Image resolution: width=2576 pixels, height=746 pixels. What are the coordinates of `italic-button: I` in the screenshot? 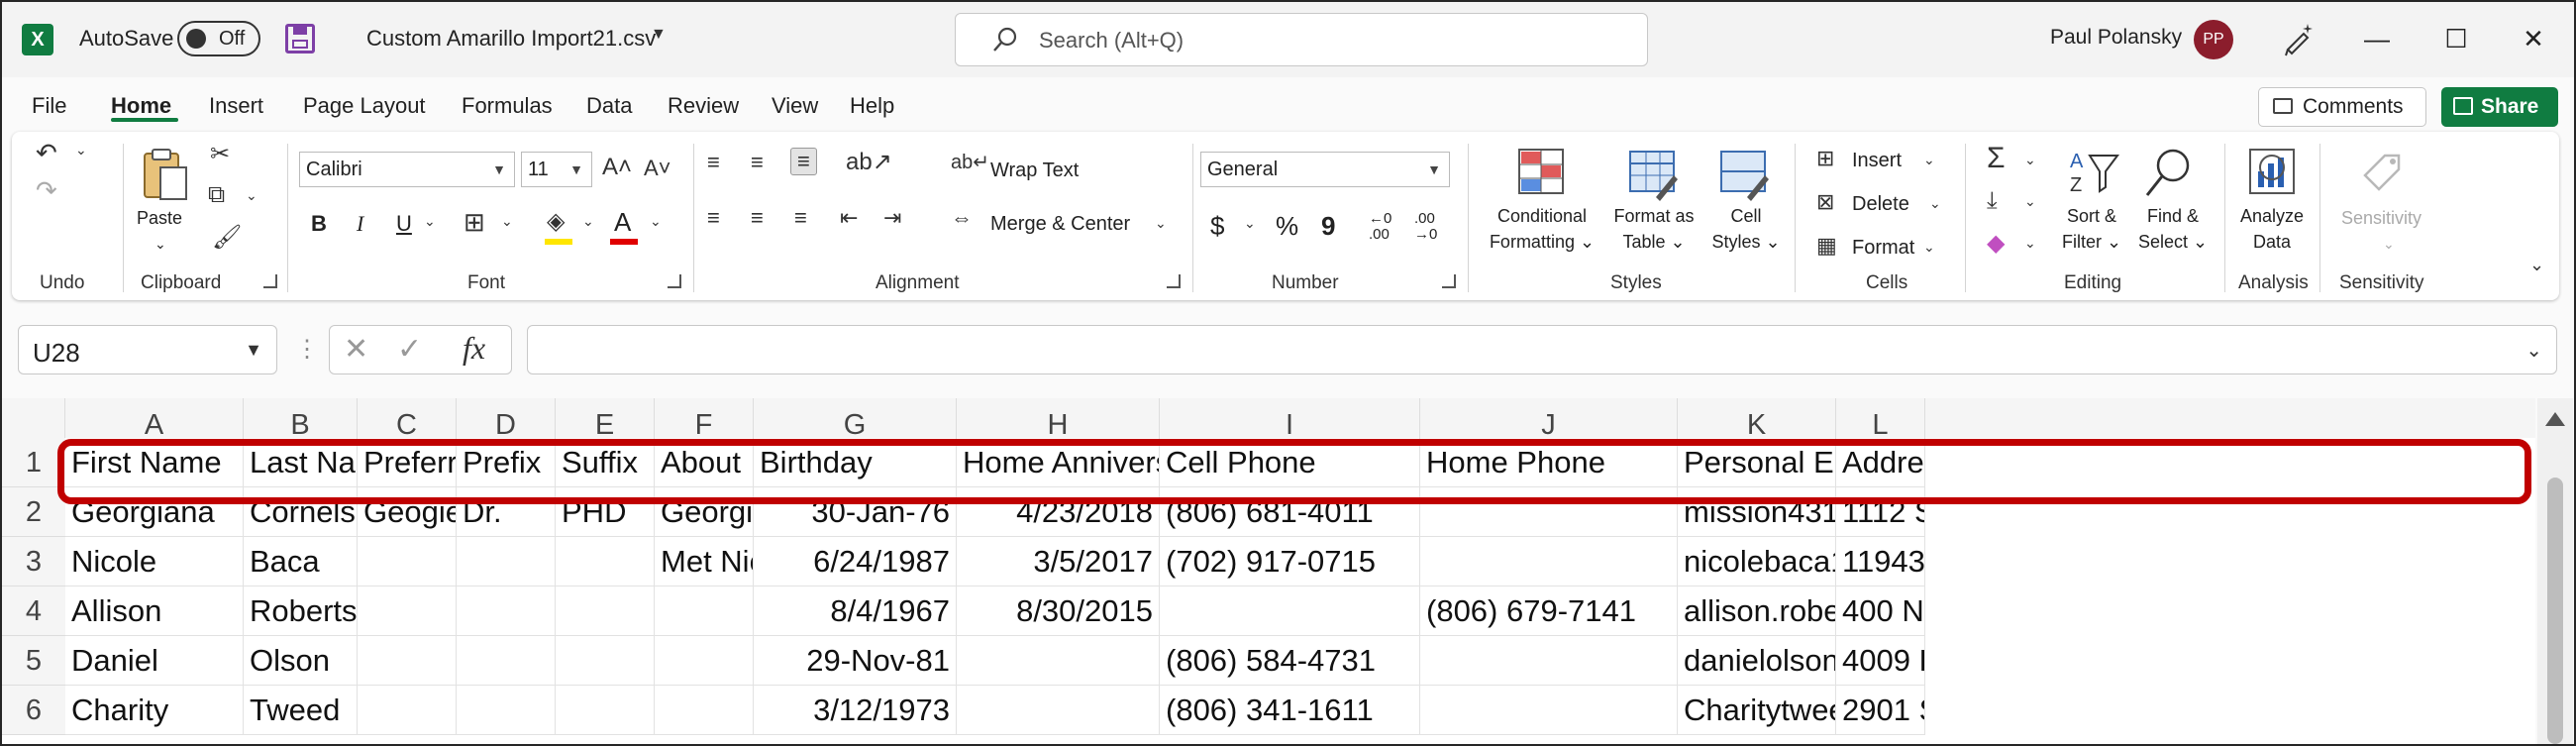 It's located at (360, 224).